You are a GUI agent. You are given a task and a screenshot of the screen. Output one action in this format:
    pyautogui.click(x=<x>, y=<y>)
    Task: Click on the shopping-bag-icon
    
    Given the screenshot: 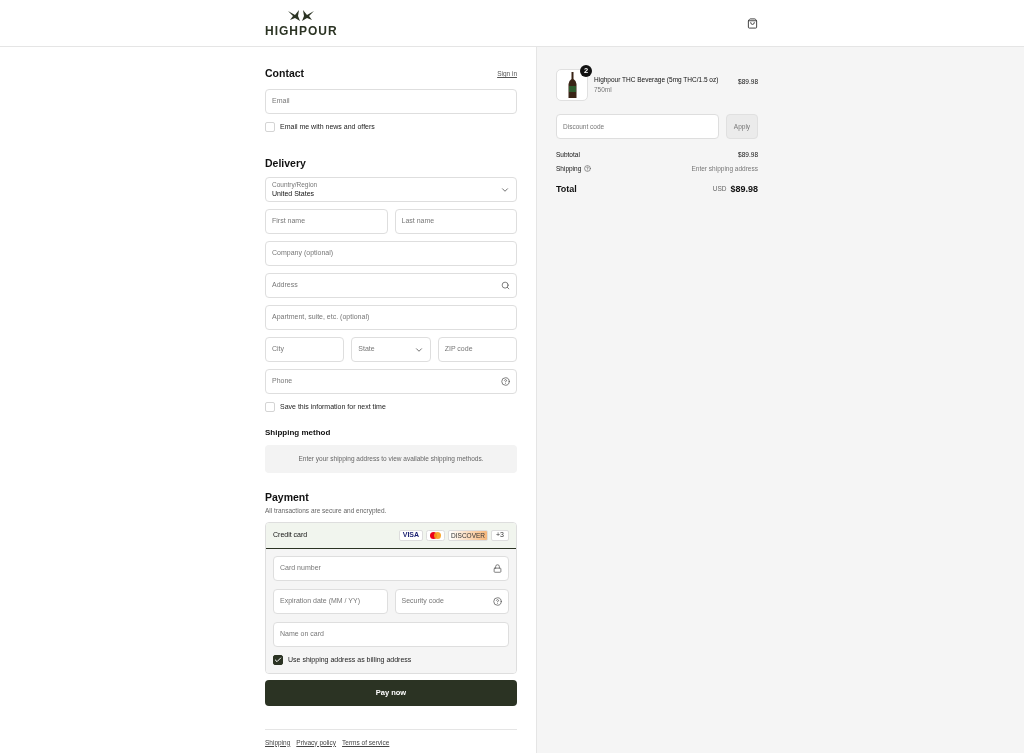 What is the action you would take?
    pyautogui.click(x=752, y=23)
    